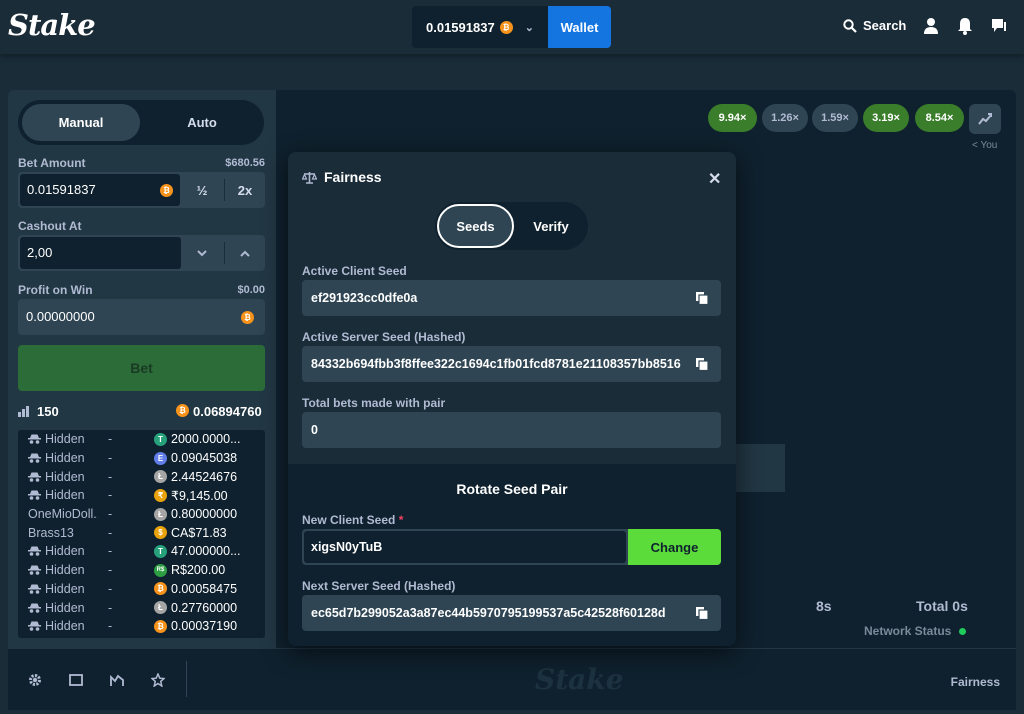  I want to click on bet-row: OneMioDoll... - Ł 0.80000000, so click(141, 514).